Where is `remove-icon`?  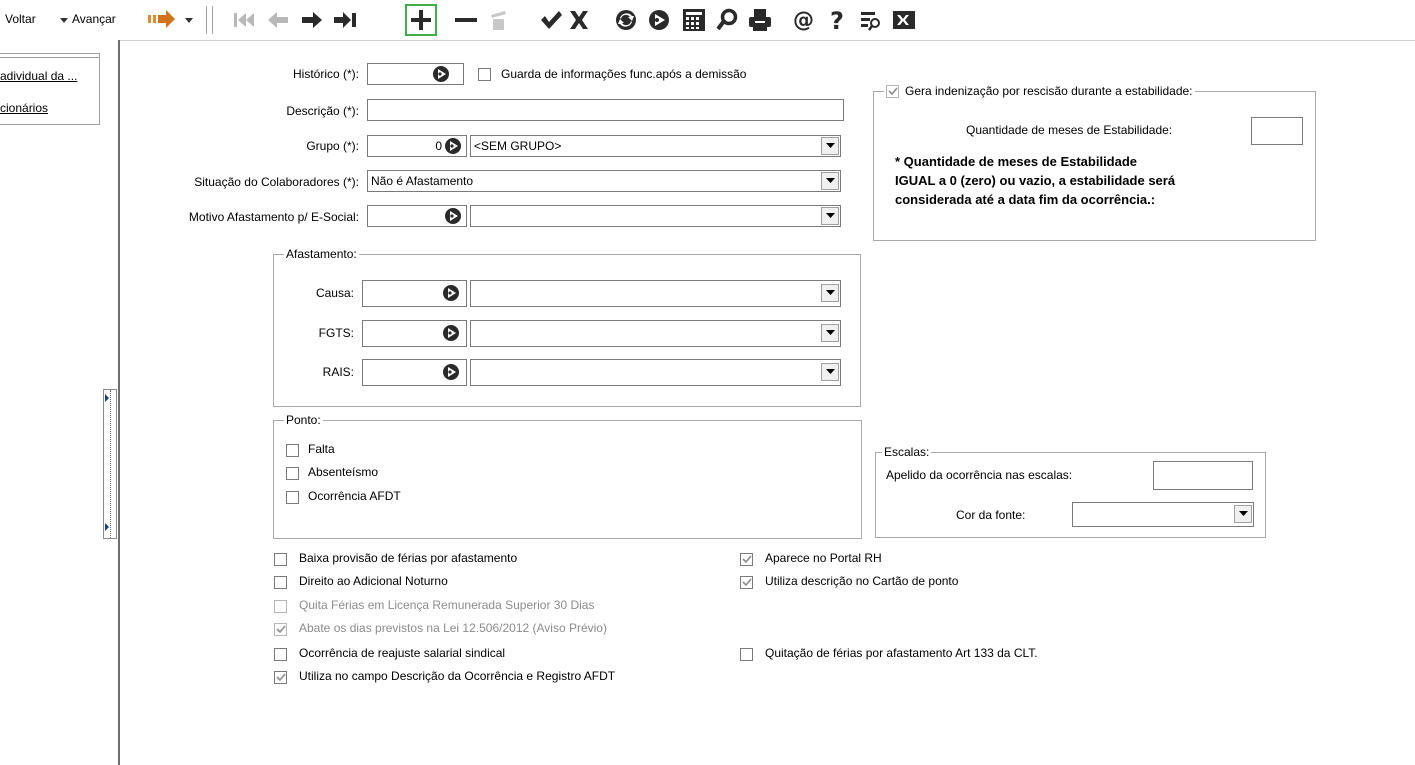 remove-icon is located at coordinates (466, 20).